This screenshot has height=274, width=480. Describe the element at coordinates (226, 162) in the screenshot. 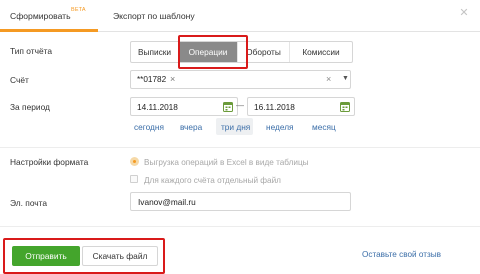

I see `format-excel-label: Выгрузка операций в Excel в виде таблицы` at that location.